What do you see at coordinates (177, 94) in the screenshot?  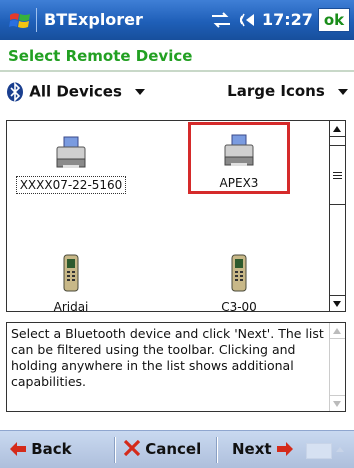 I see `filter-toolbar: All Devices Large Icons` at bounding box center [177, 94].